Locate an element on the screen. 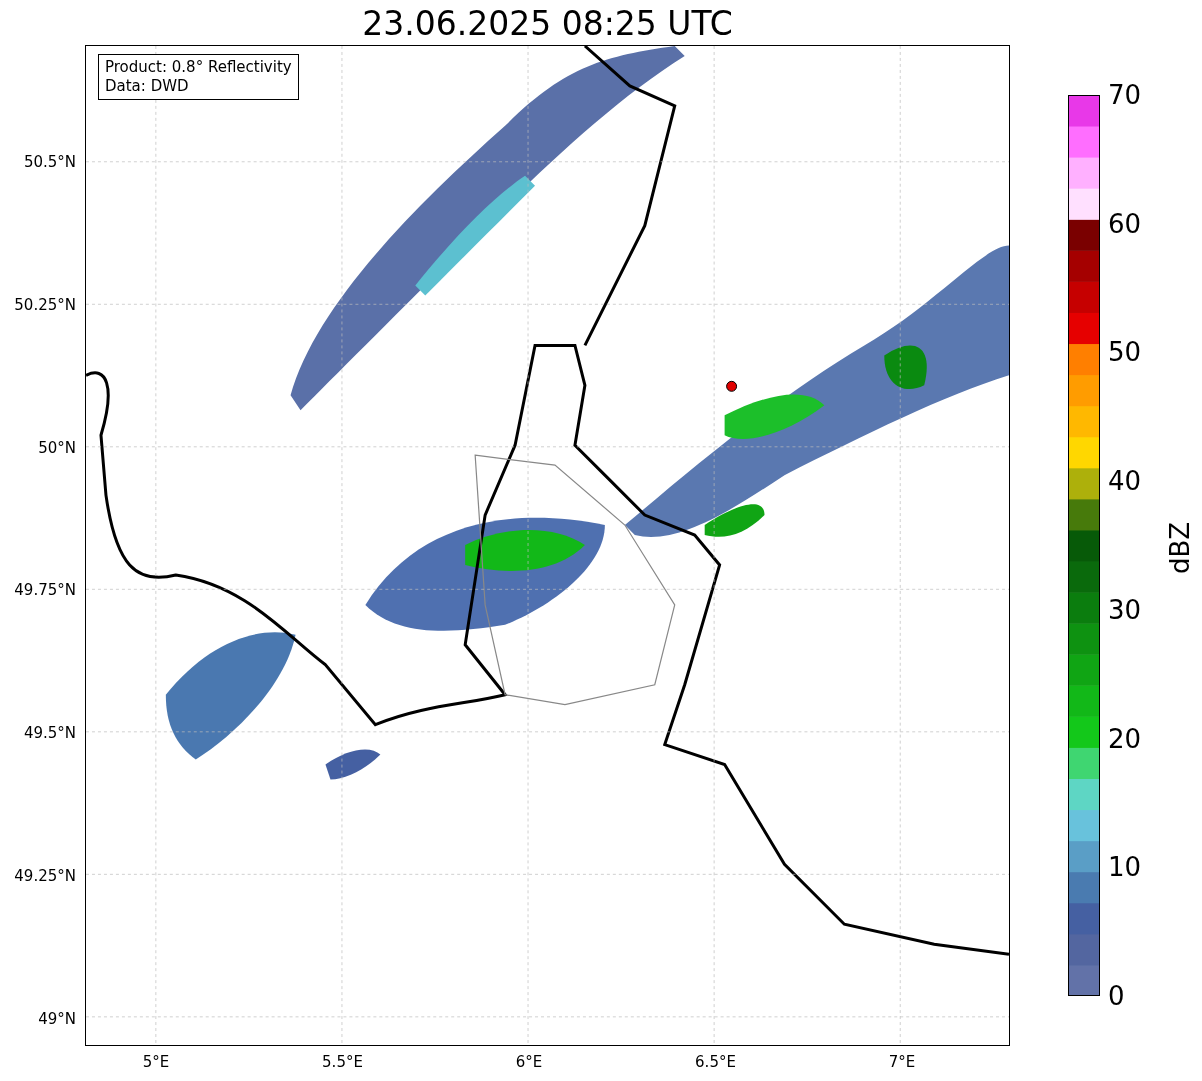 The image size is (1202, 1081). tick-label: 50.25°N is located at coordinates (45, 304).